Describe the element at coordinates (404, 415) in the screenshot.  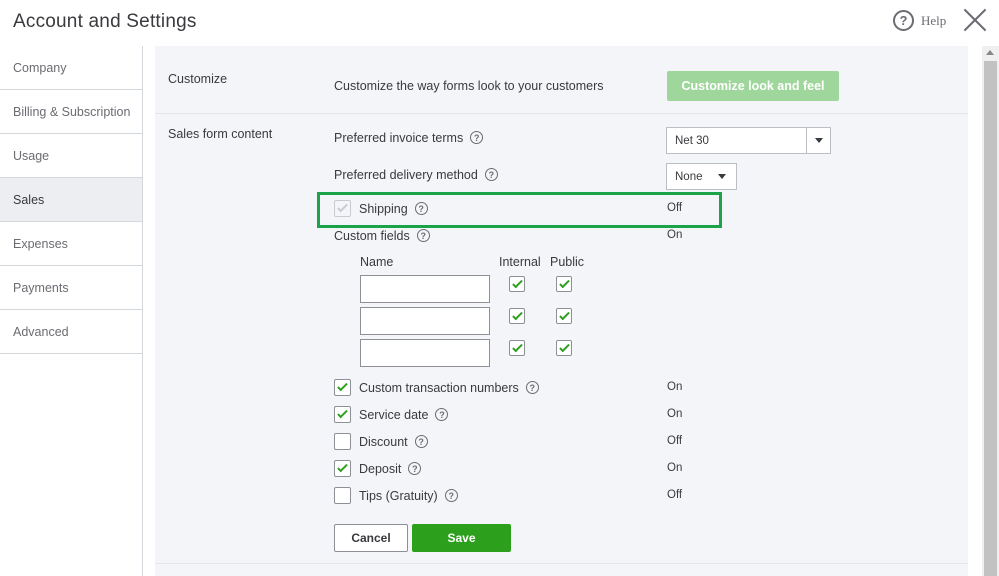
I see `service-date-label: Service date?` at that location.